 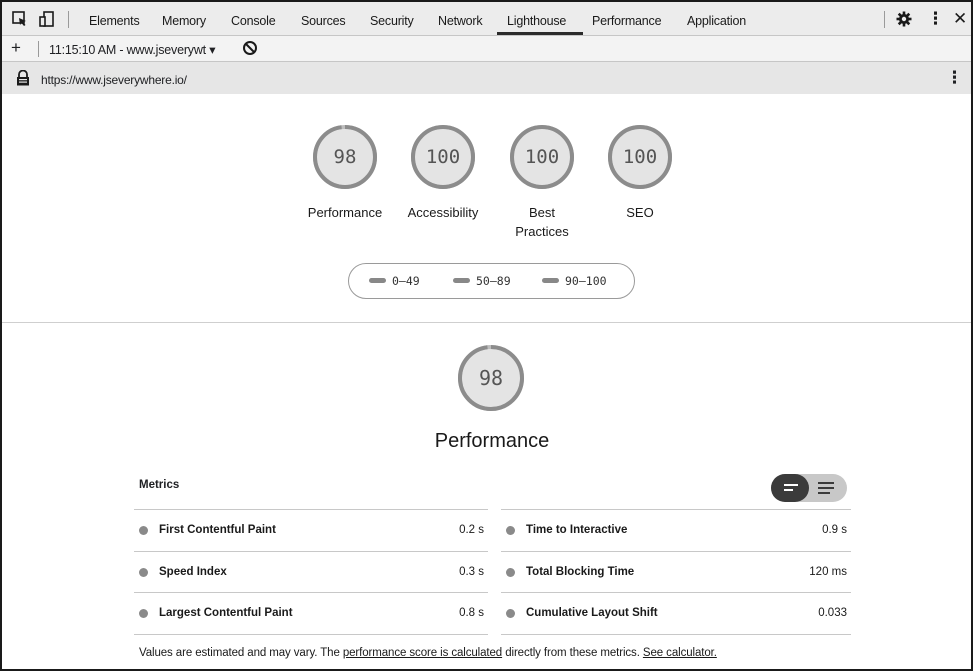 I want to click on compact-view-icon, so click(x=792, y=489).